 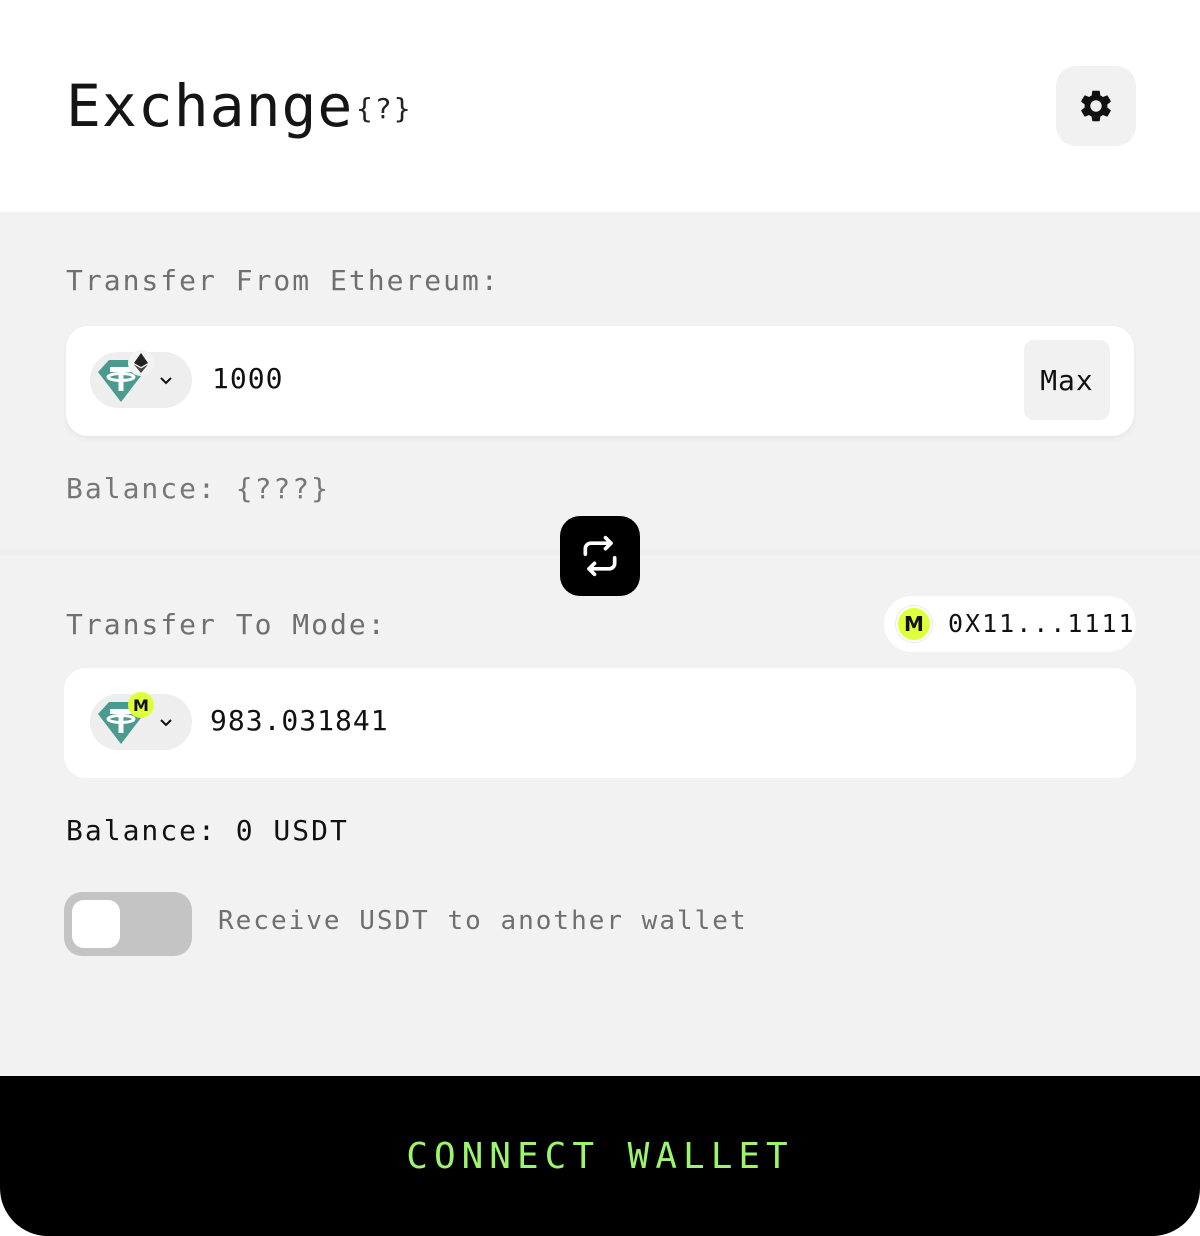 I want to click on swap-arrows-icon, so click(x=600, y=556).